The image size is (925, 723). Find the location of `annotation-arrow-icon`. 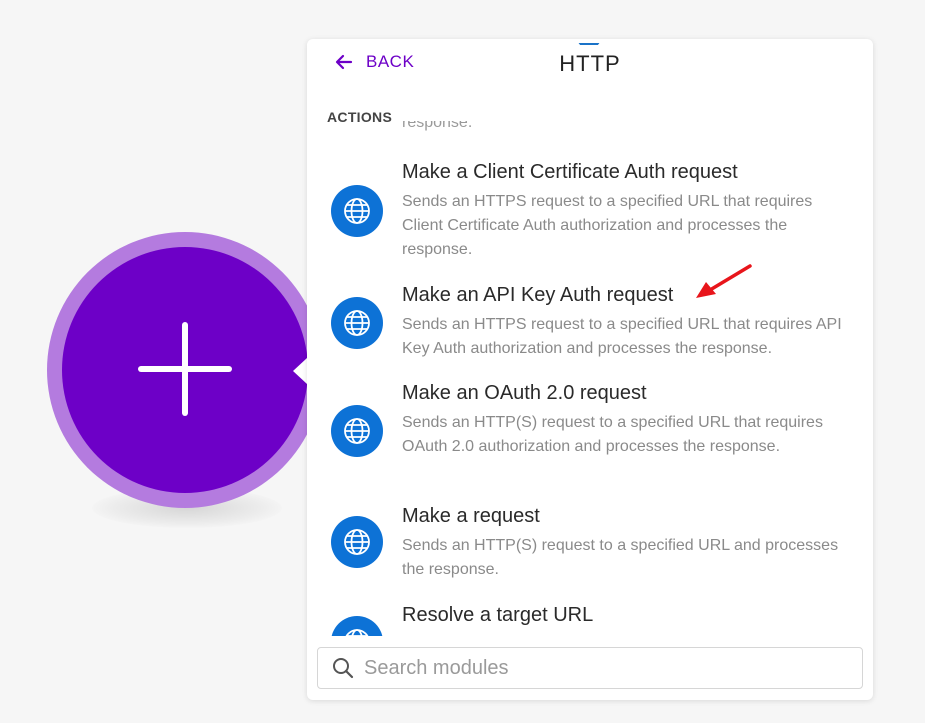

annotation-arrow-icon is located at coordinates (724, 281).